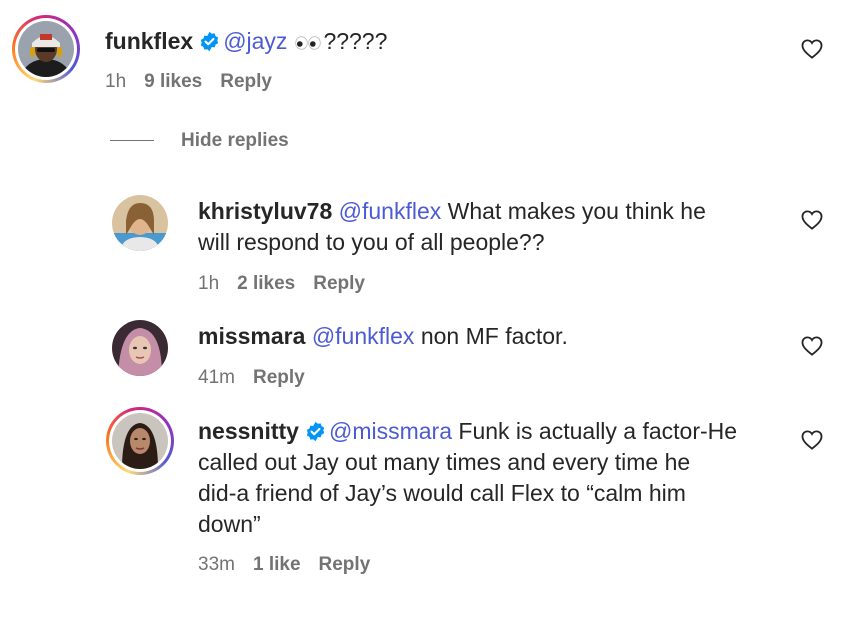 The height and width of the screenshot is (628, 844). I want to click on username: funkflex, so click(149, 41).